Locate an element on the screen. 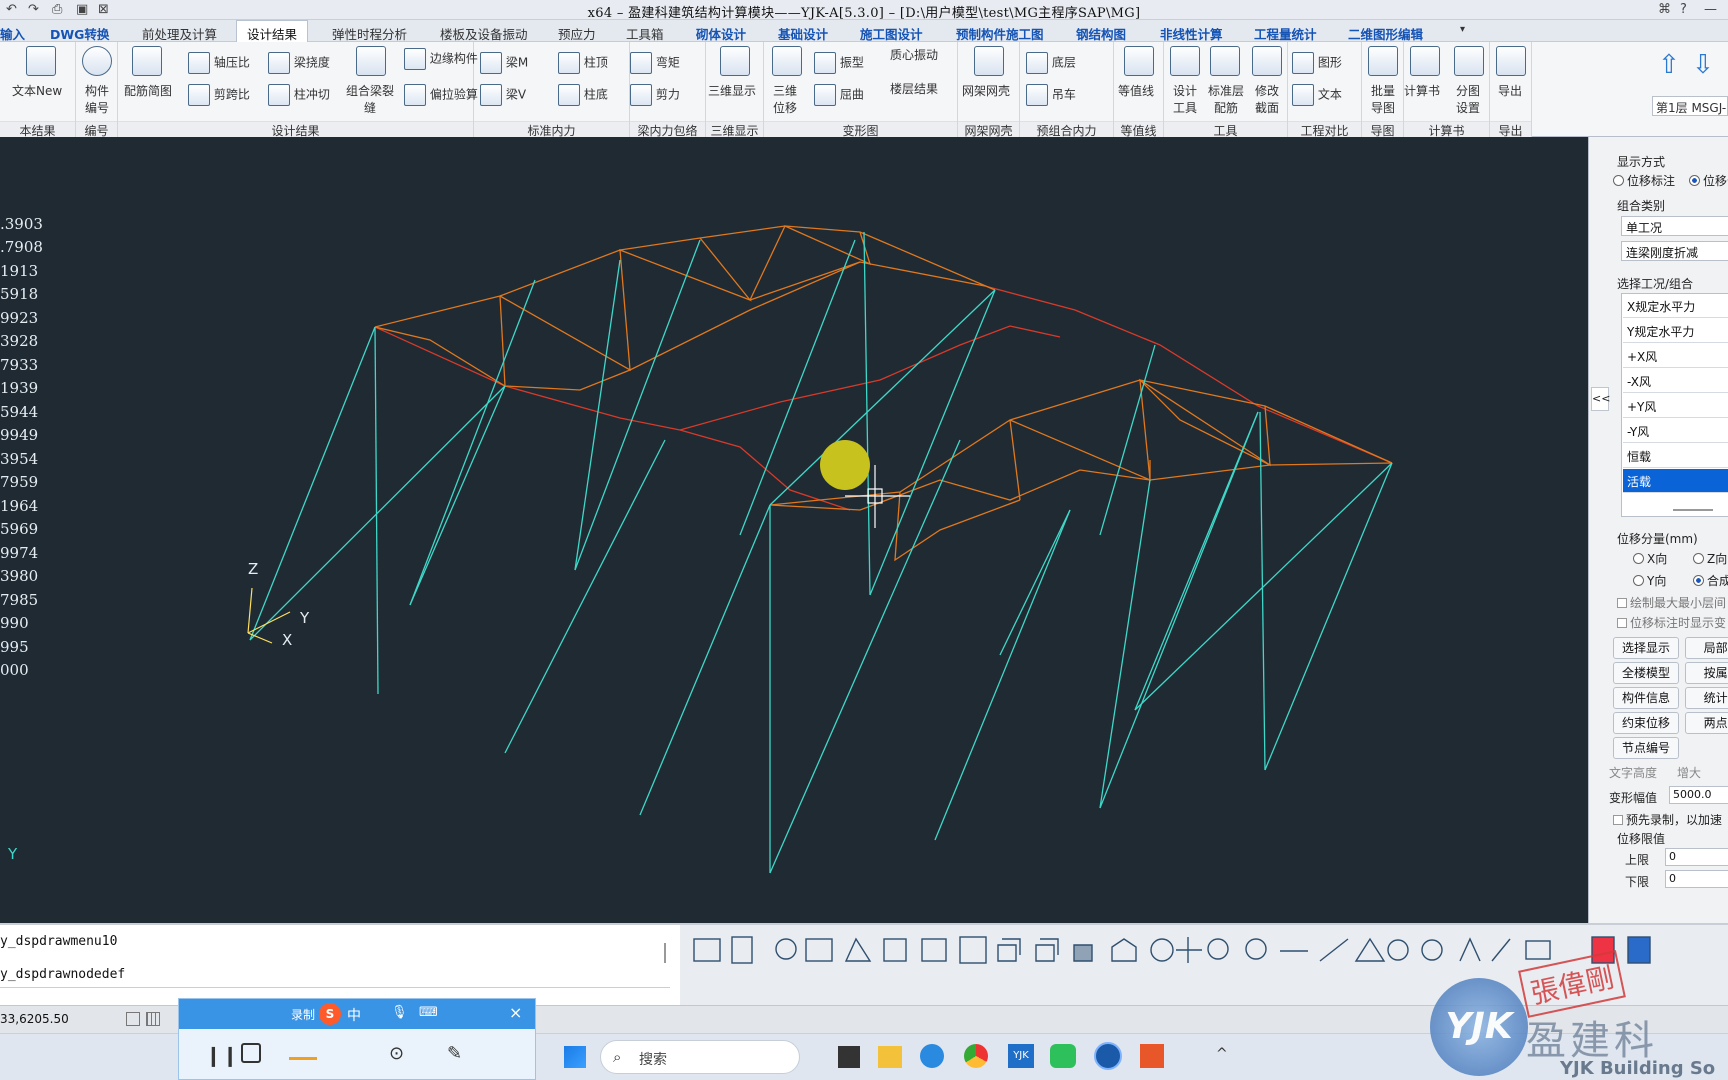  3d-display-button: 三维显示 is located at coordinates (732, 90).